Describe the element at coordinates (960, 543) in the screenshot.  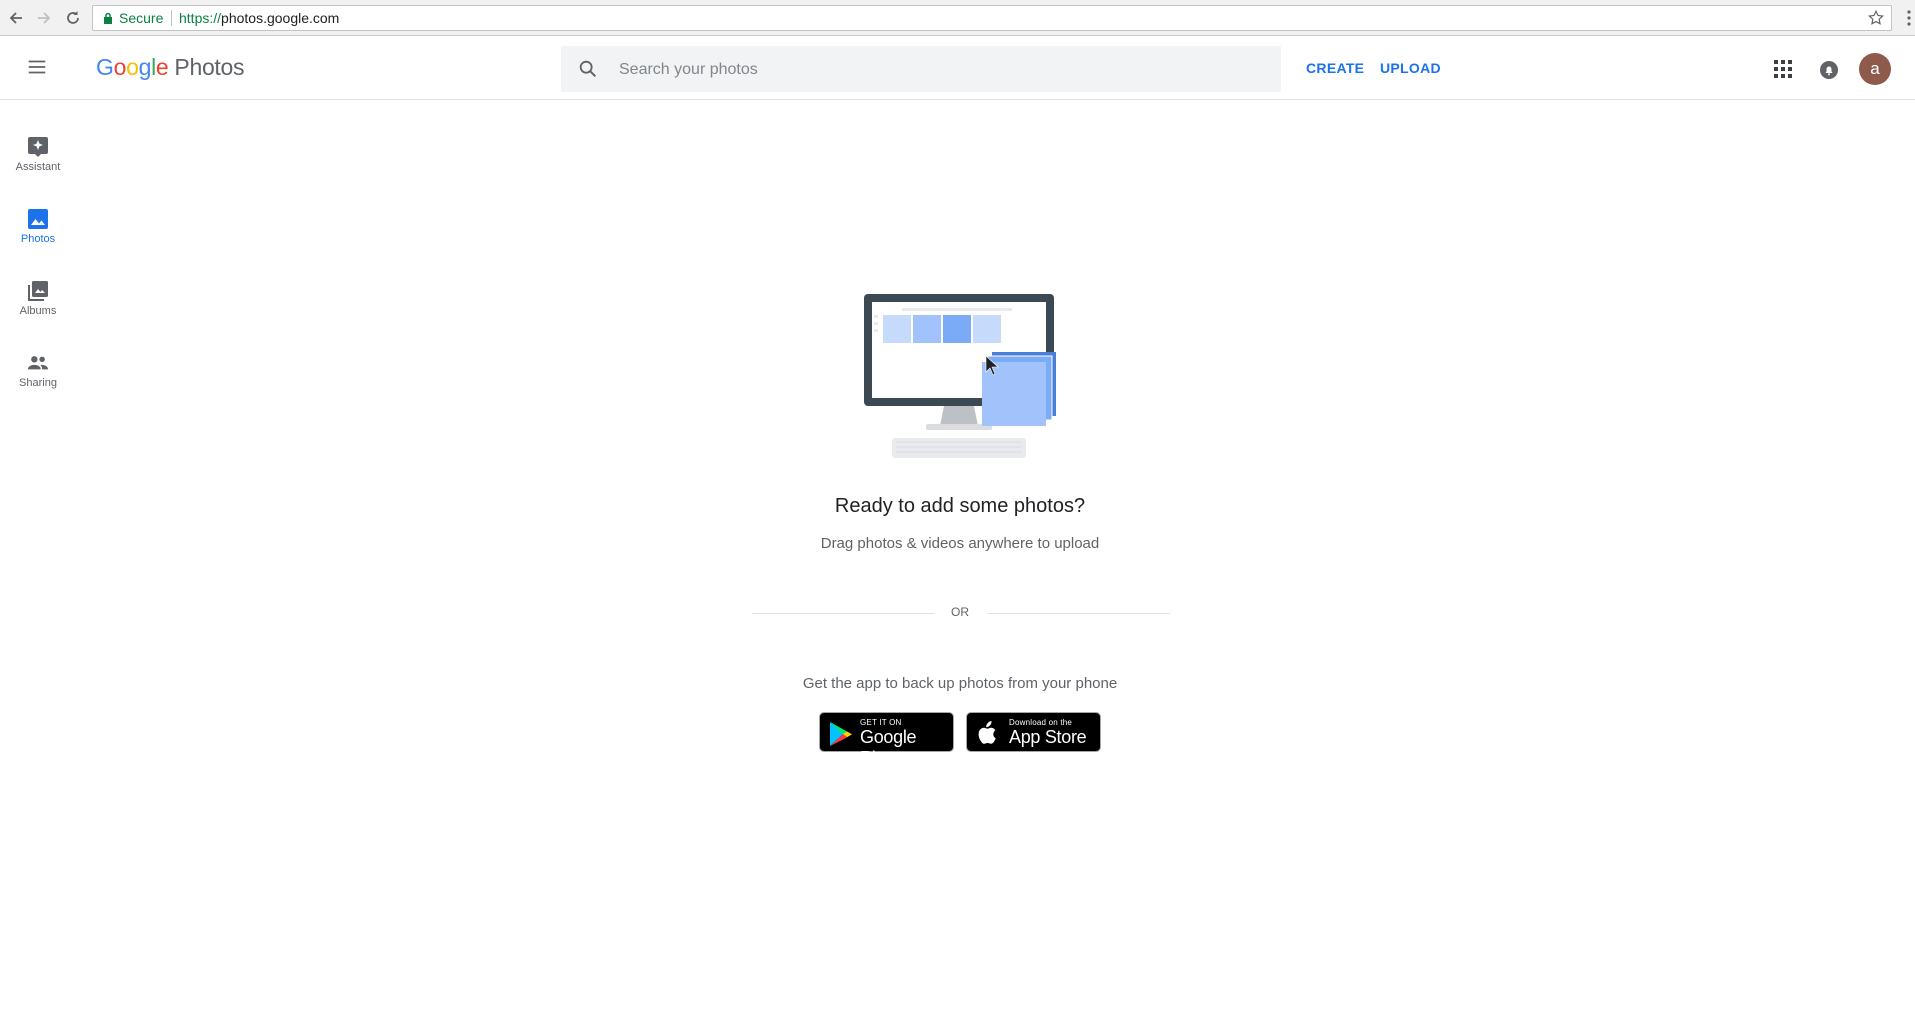
I see `empty-state-subtitle: Drag photos & videos anywhere to upload` at that location.